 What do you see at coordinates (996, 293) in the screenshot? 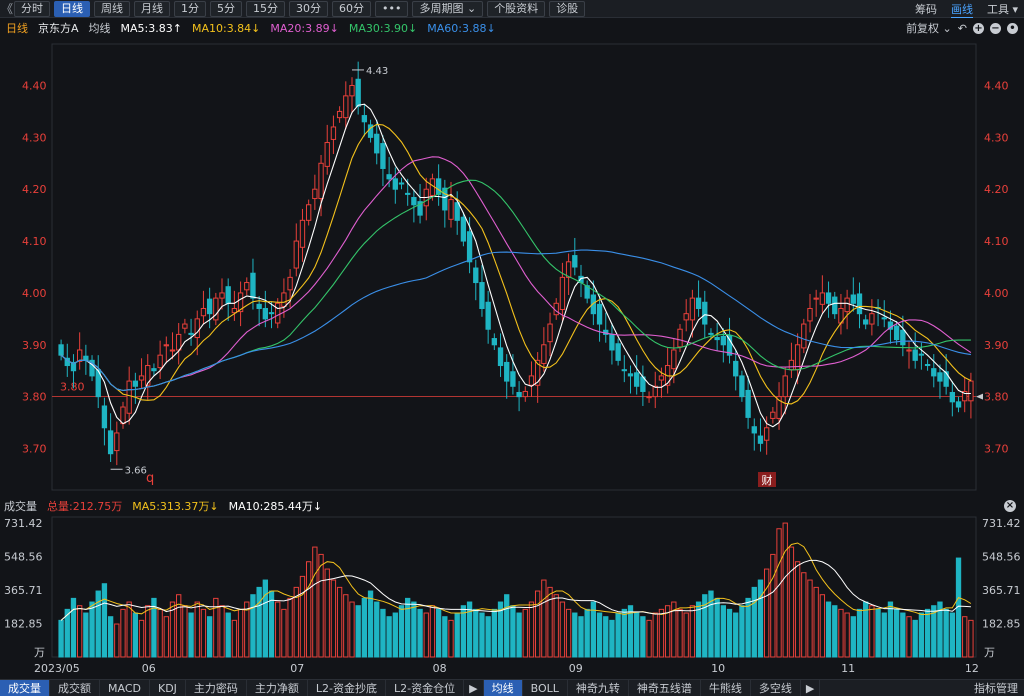
I see `price-tick-right: 4.00` at bounding box center [996, 293].